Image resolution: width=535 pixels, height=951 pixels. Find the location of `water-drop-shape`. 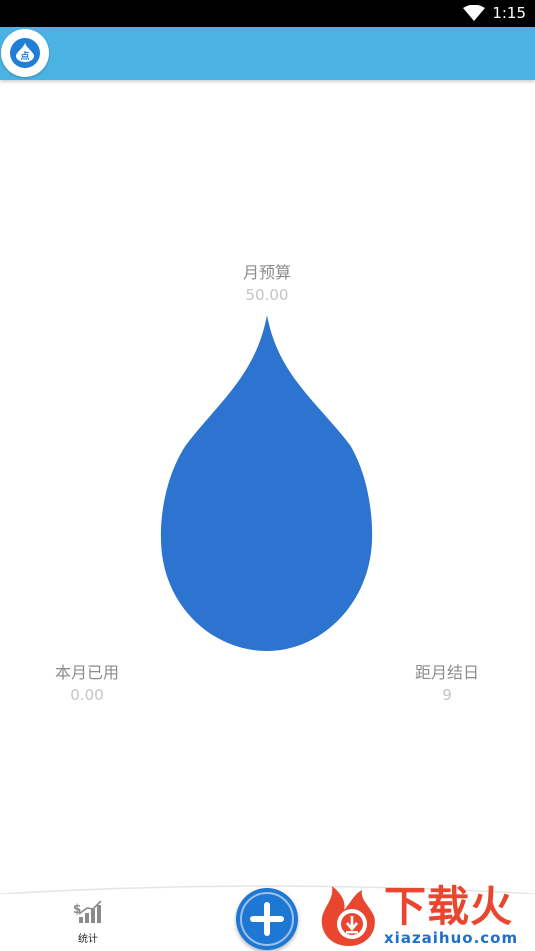

water-drop-shape is located at coordinates (266, 483).